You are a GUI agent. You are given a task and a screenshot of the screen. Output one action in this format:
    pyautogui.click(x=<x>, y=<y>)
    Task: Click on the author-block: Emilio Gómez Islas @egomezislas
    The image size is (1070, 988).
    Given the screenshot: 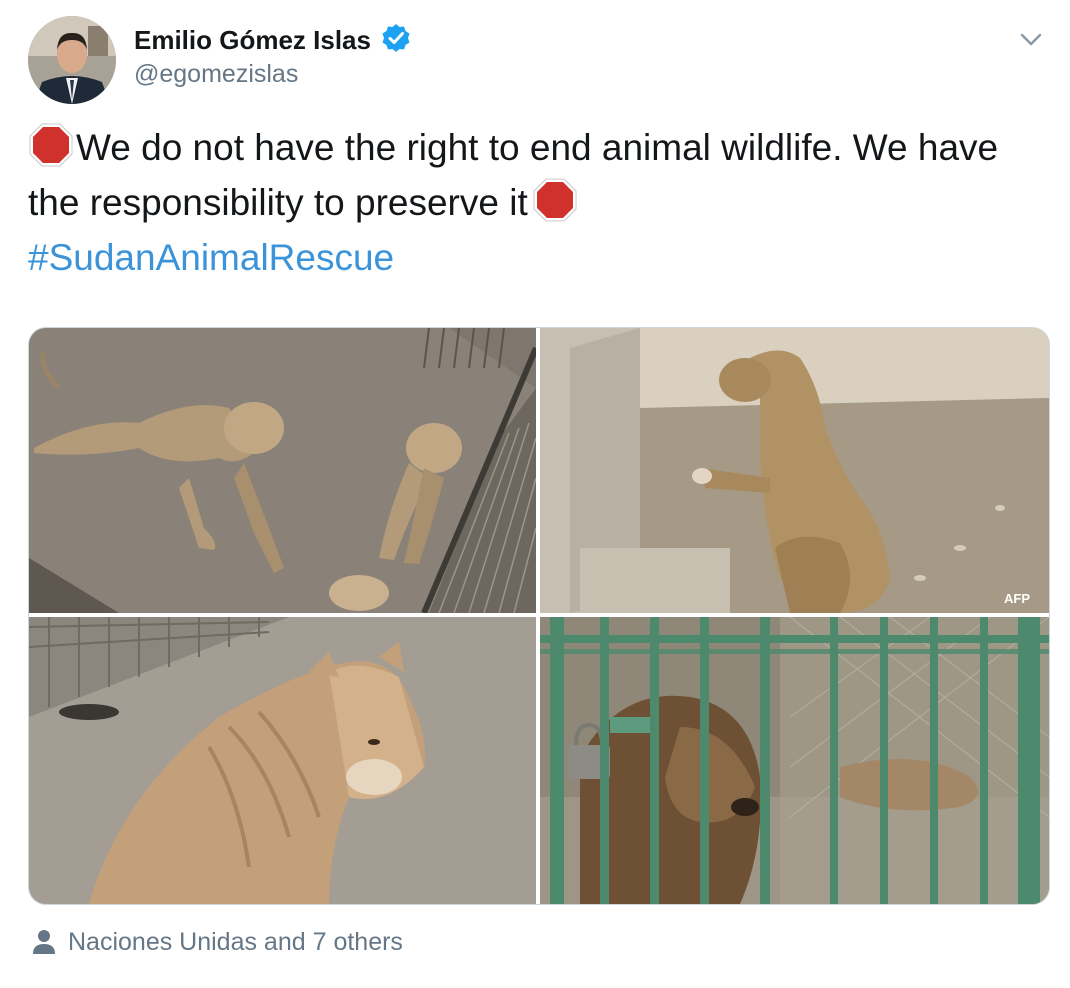 What is the action you would take?
    pyautogui.click(x=272, y=57)
    